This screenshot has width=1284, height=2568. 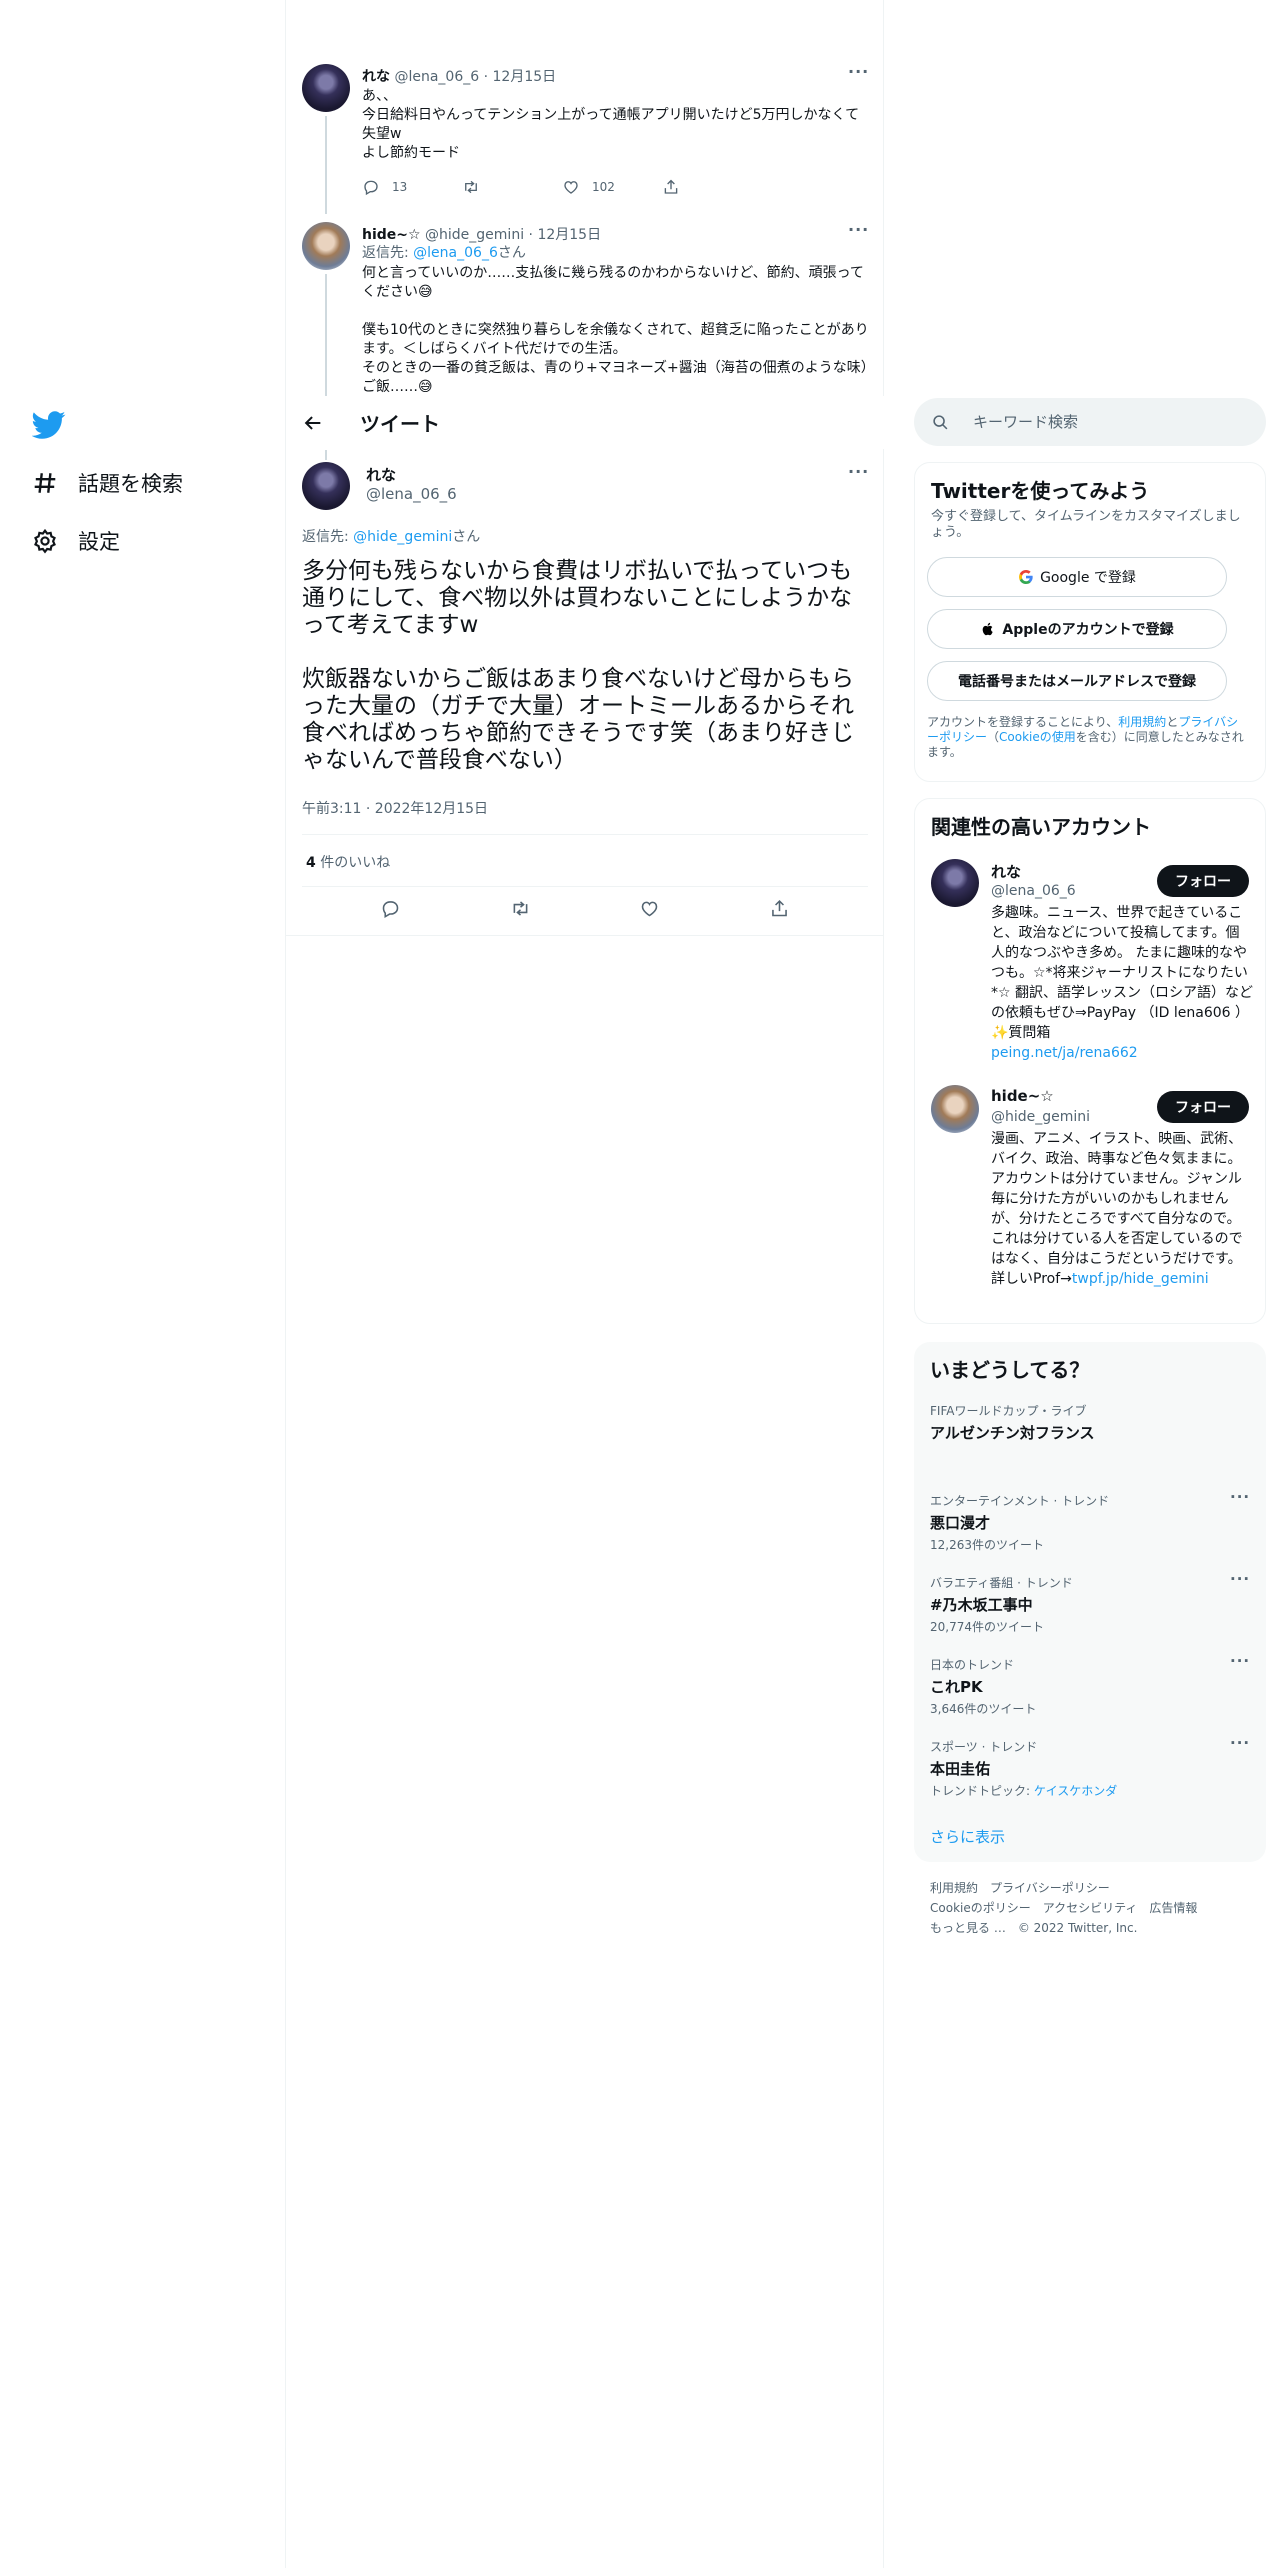 What do you see at coordinates (712, 187) in the screenshot?
I see `share-button` at bounding box center [712, 187].